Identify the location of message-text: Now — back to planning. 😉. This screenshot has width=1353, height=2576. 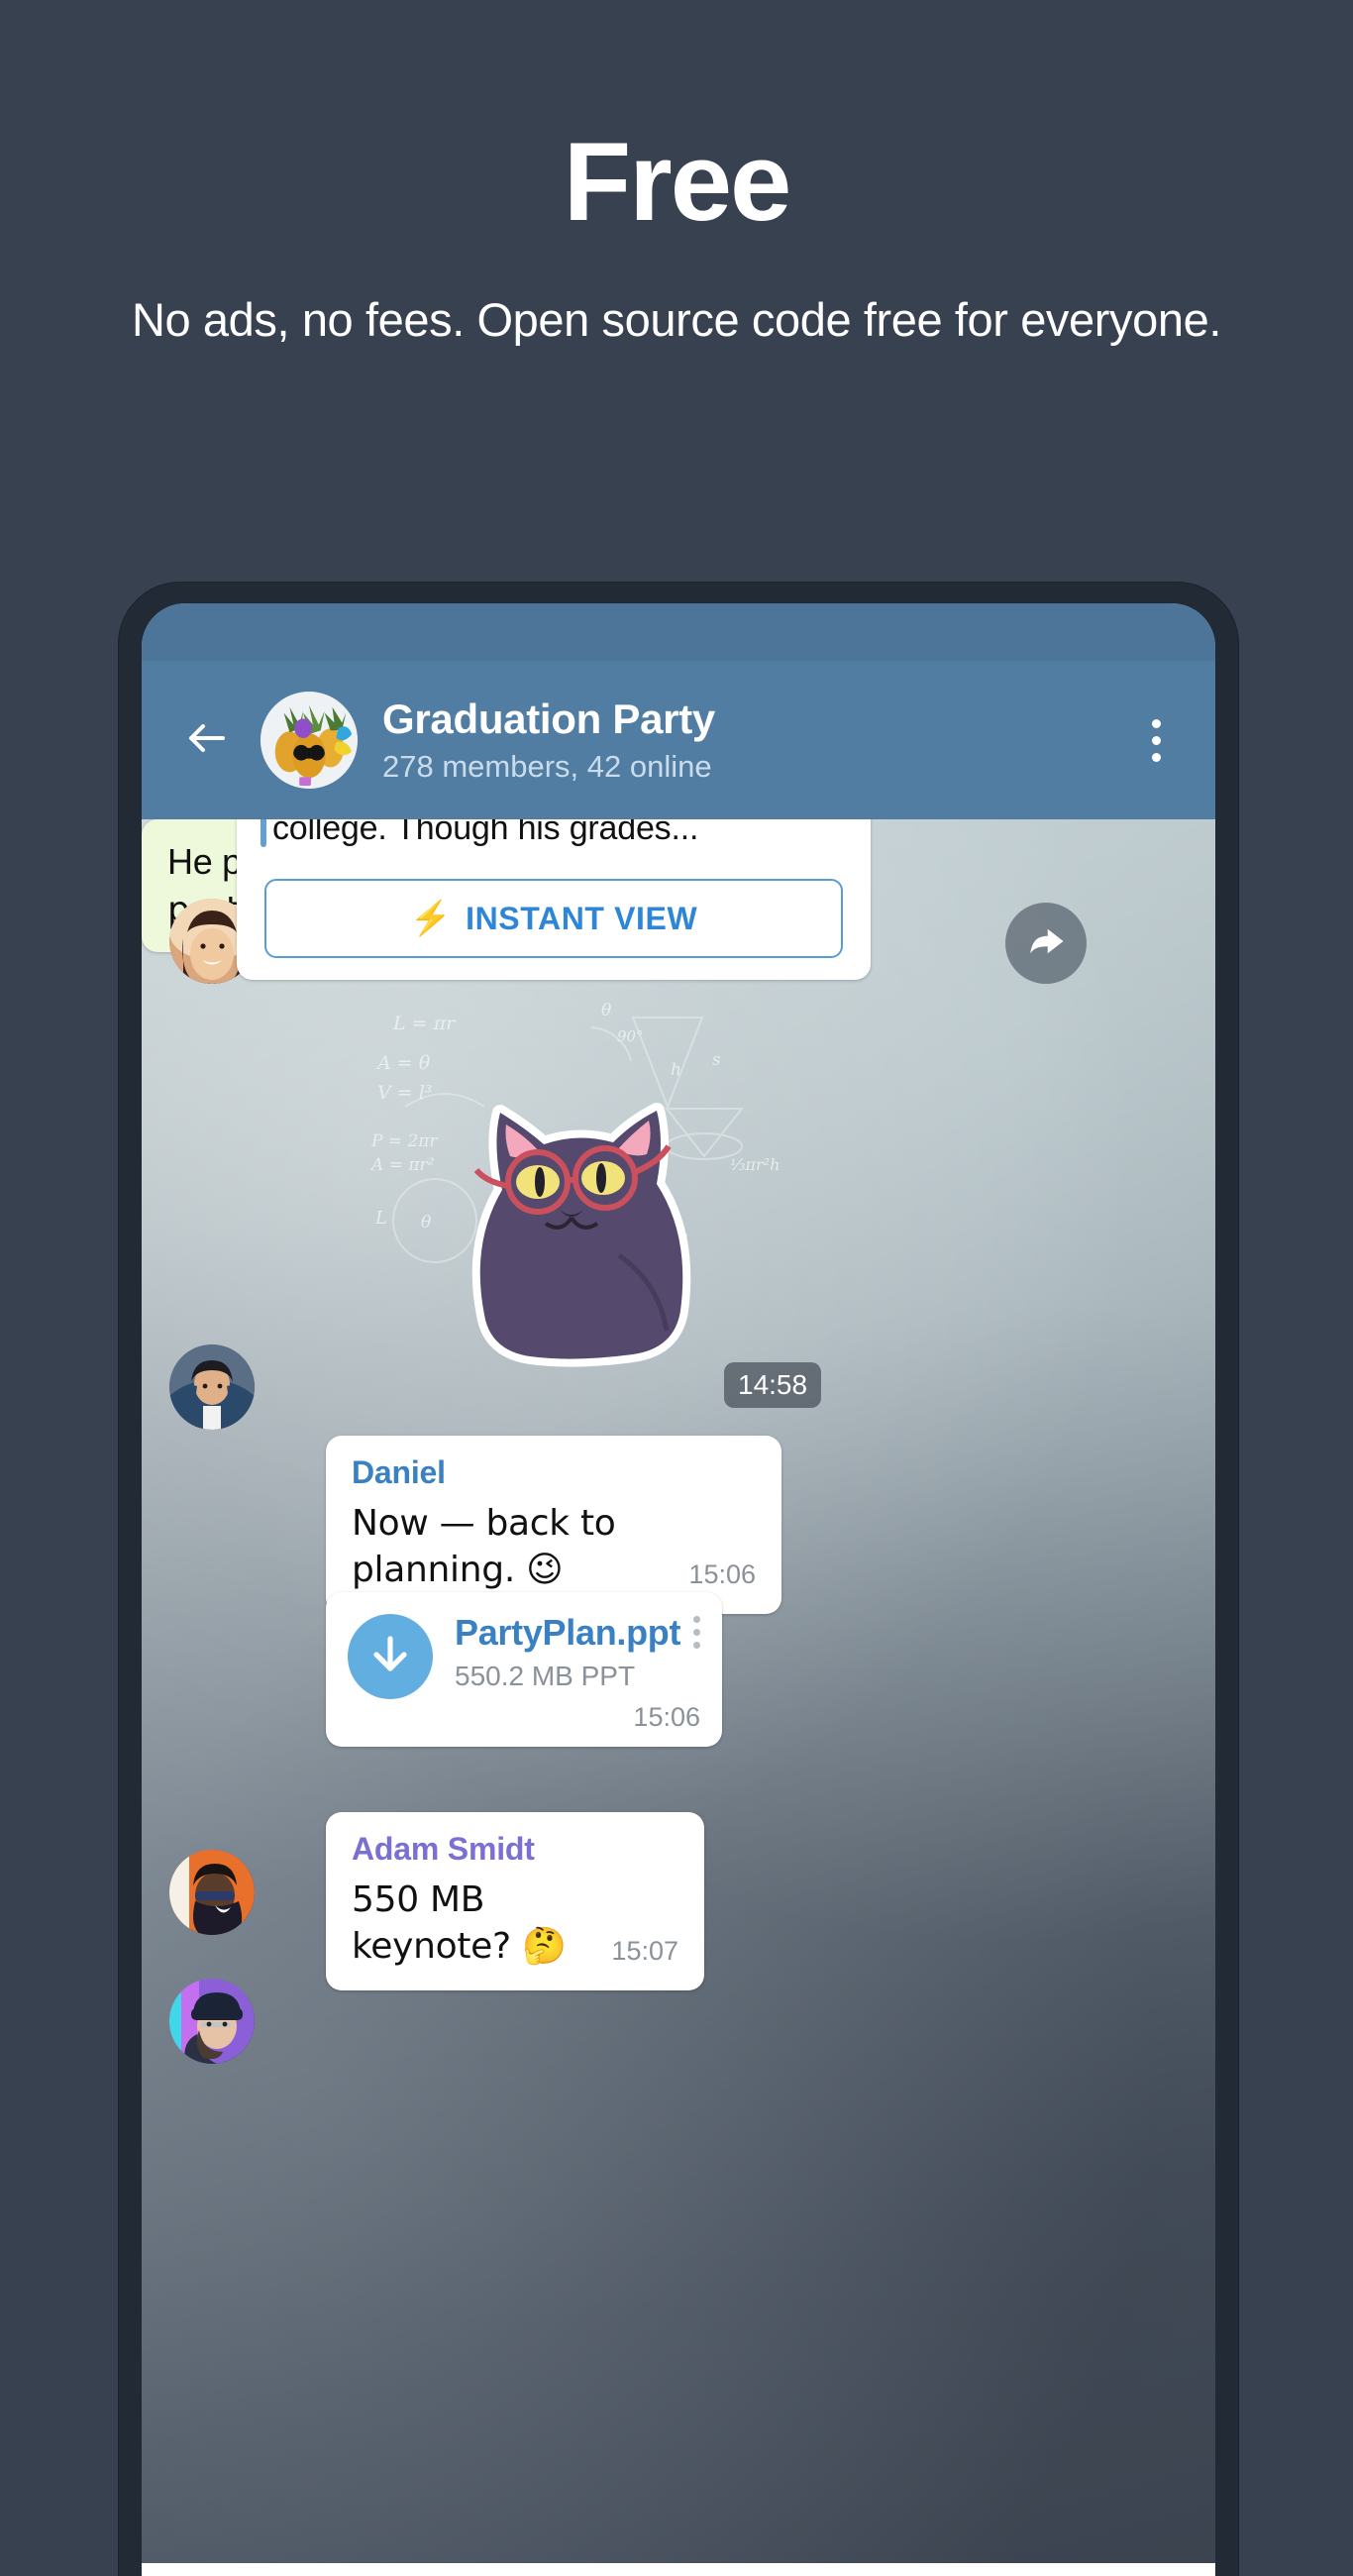
(484, 1547).